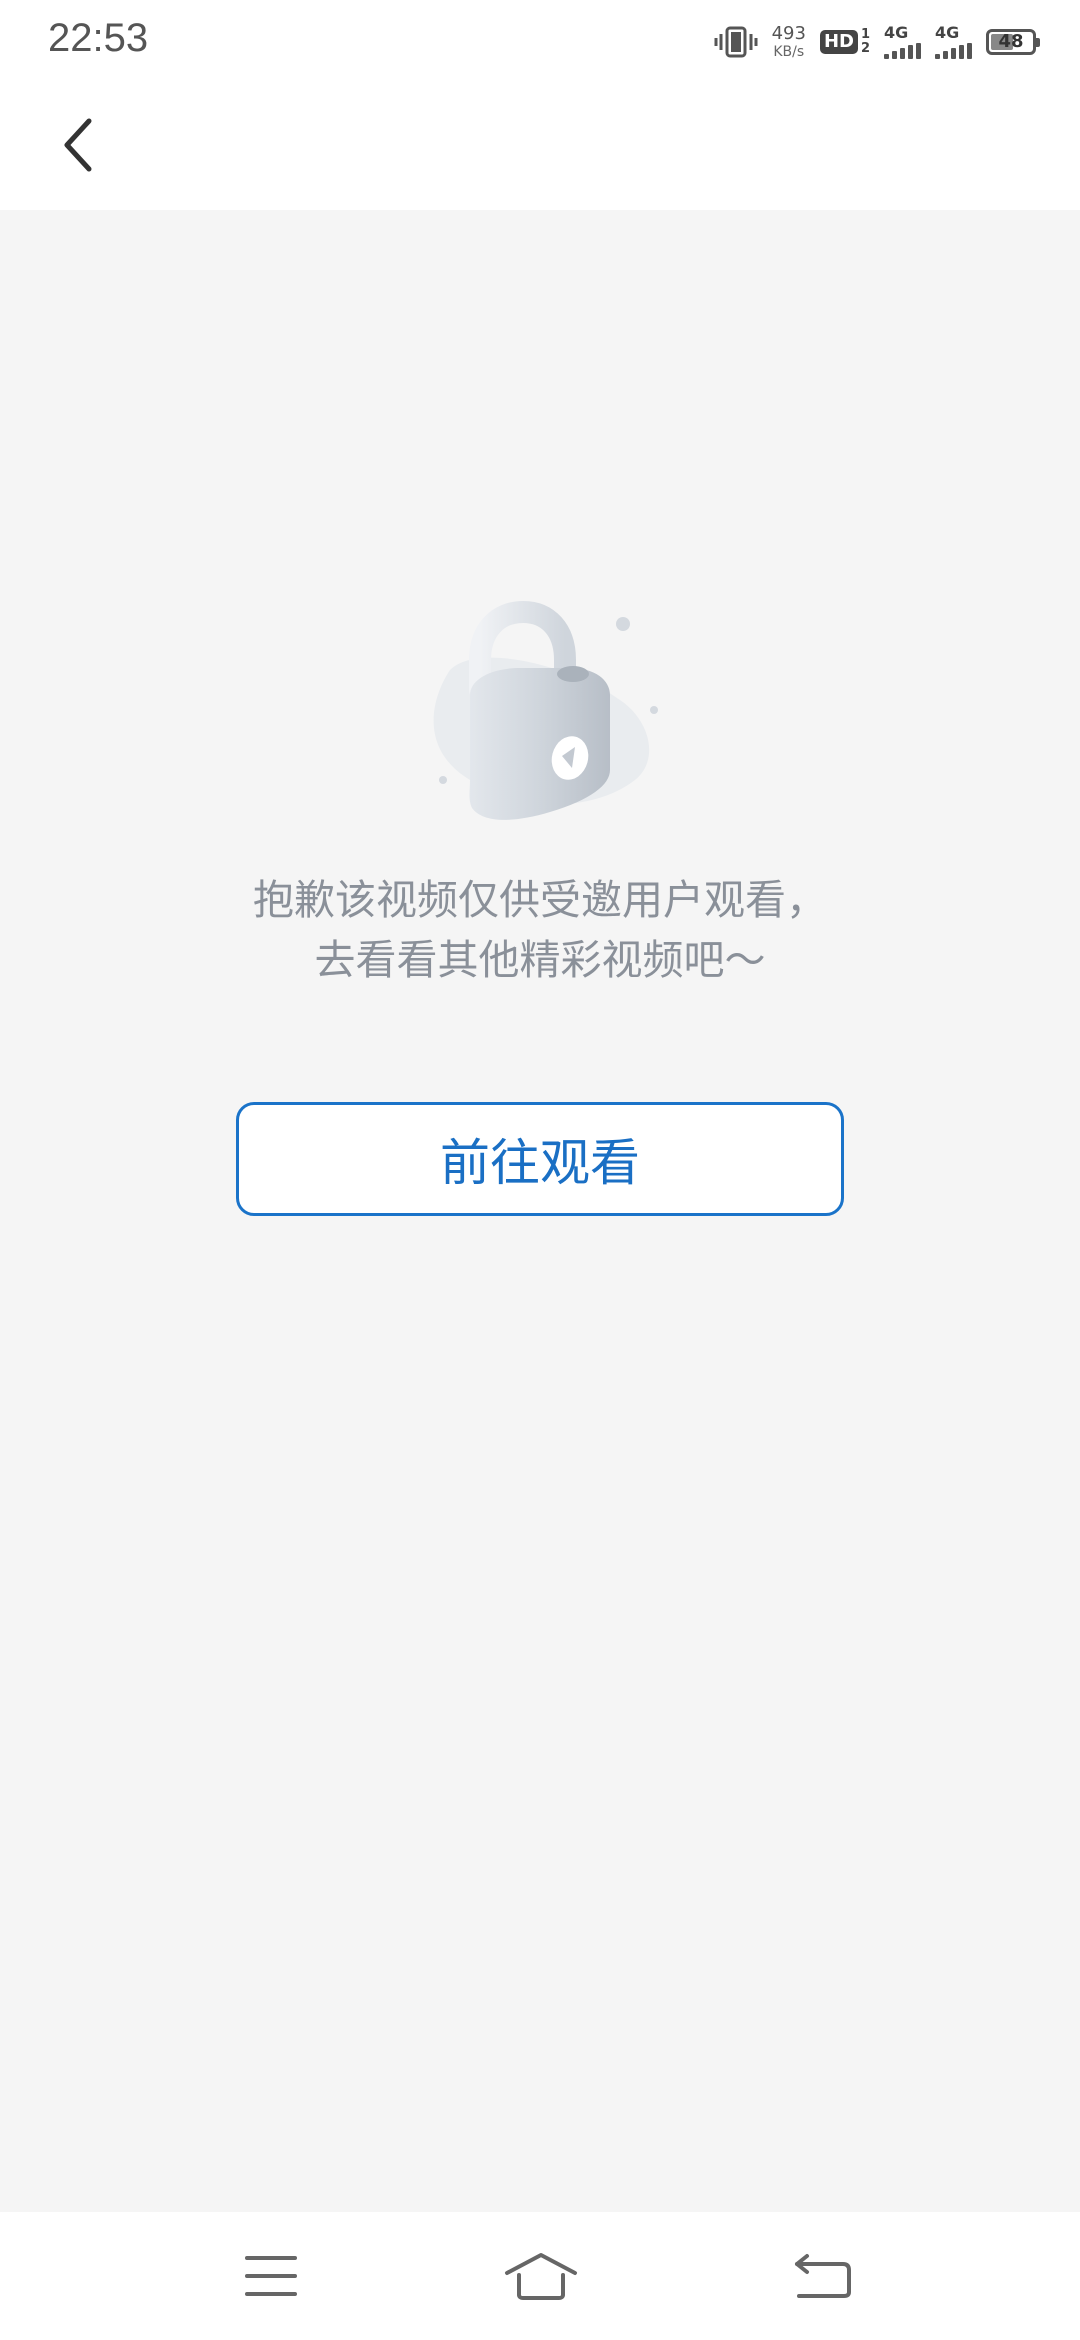 This screenshot has height=2340, width=1080. Describe the element at coordinates (540, 930) in the screenshot. I see `restricted-message: 抱歉该视频仅供受邀用户观看， 去看看其他精彩视频吧～` at that location.